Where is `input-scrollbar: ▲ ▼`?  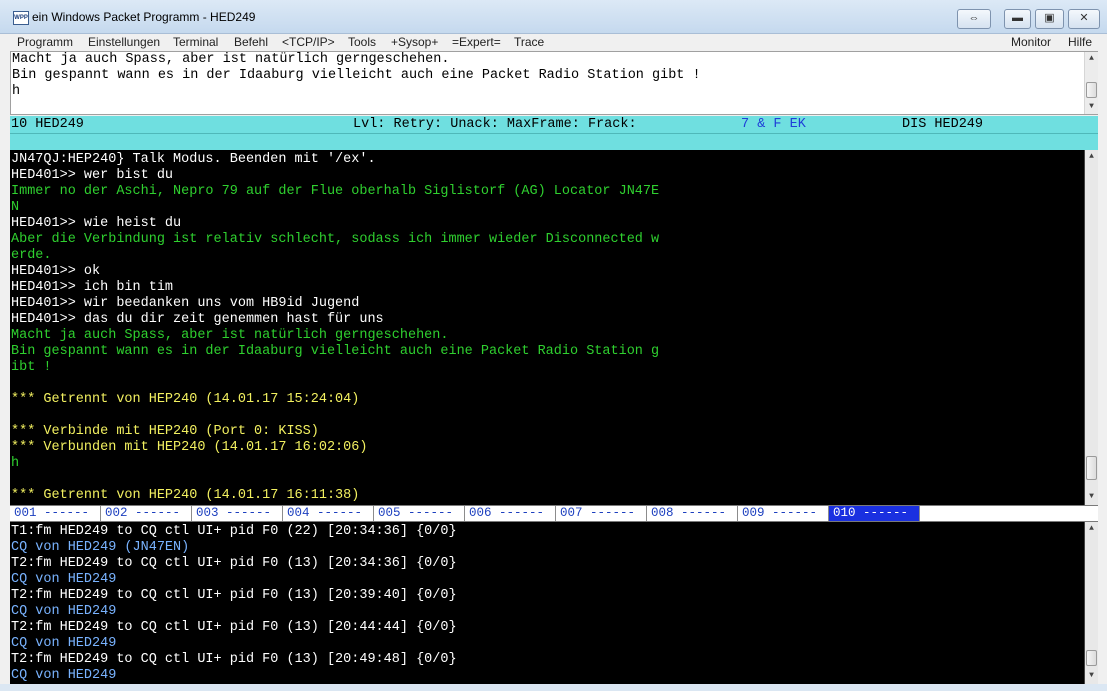 input-scrollbar: ▲ ▼ is located at coordinates (1091, 83).